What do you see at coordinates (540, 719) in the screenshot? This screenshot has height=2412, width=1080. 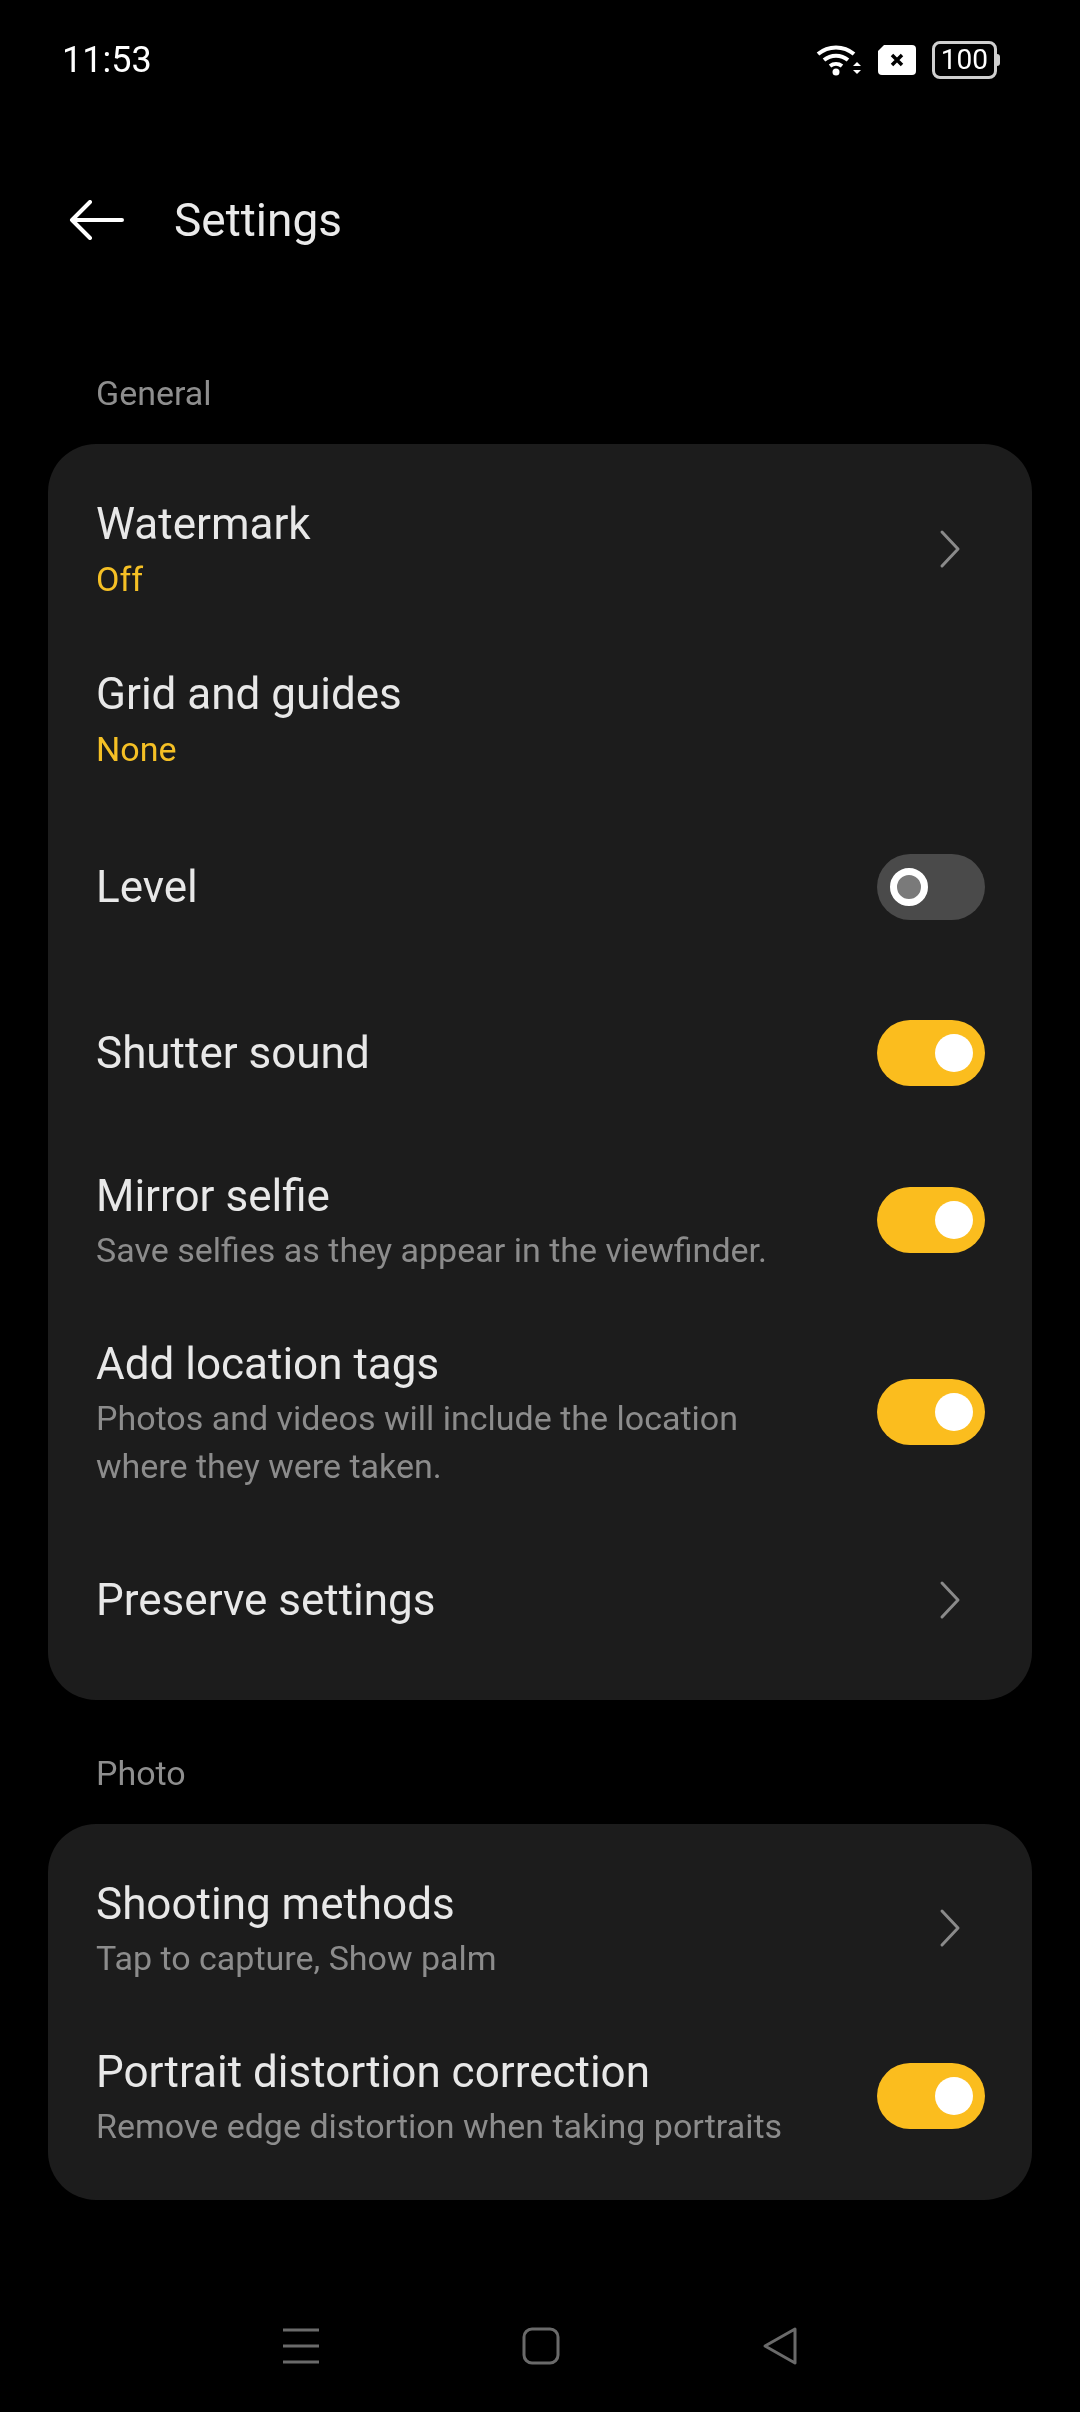 I see `settings-row: Grid and guides None` at bounding box center [540, 719].